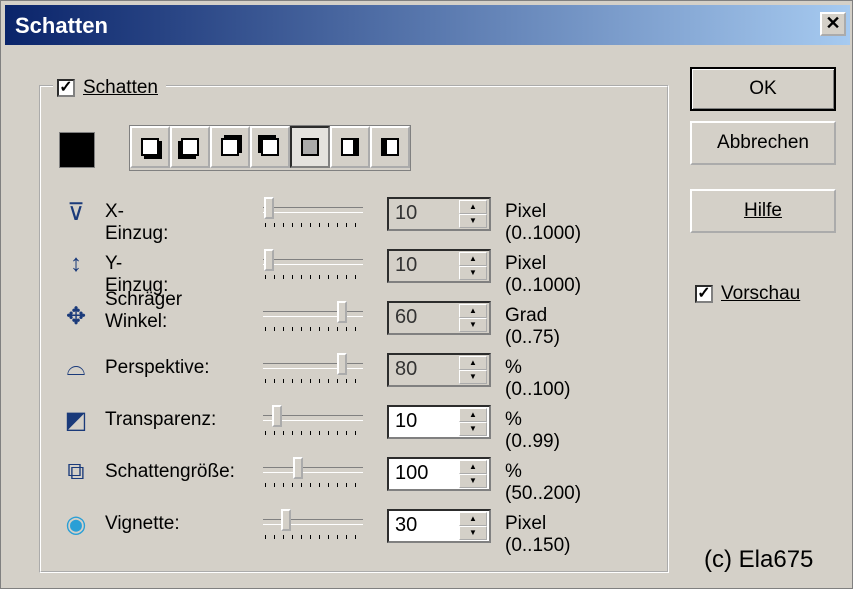  I want to click on perspective-label: Perspektive:, so click(157, 367).